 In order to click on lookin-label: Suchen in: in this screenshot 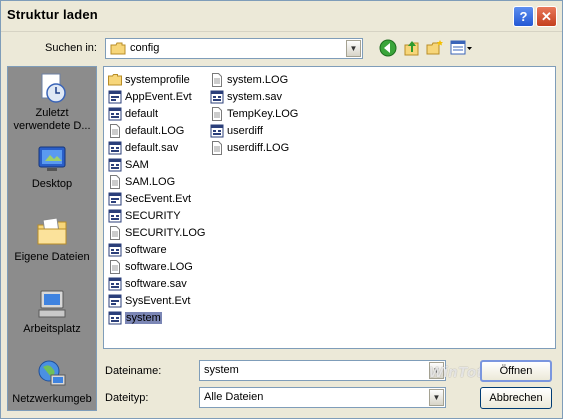, I will do `click(71, 48)`.